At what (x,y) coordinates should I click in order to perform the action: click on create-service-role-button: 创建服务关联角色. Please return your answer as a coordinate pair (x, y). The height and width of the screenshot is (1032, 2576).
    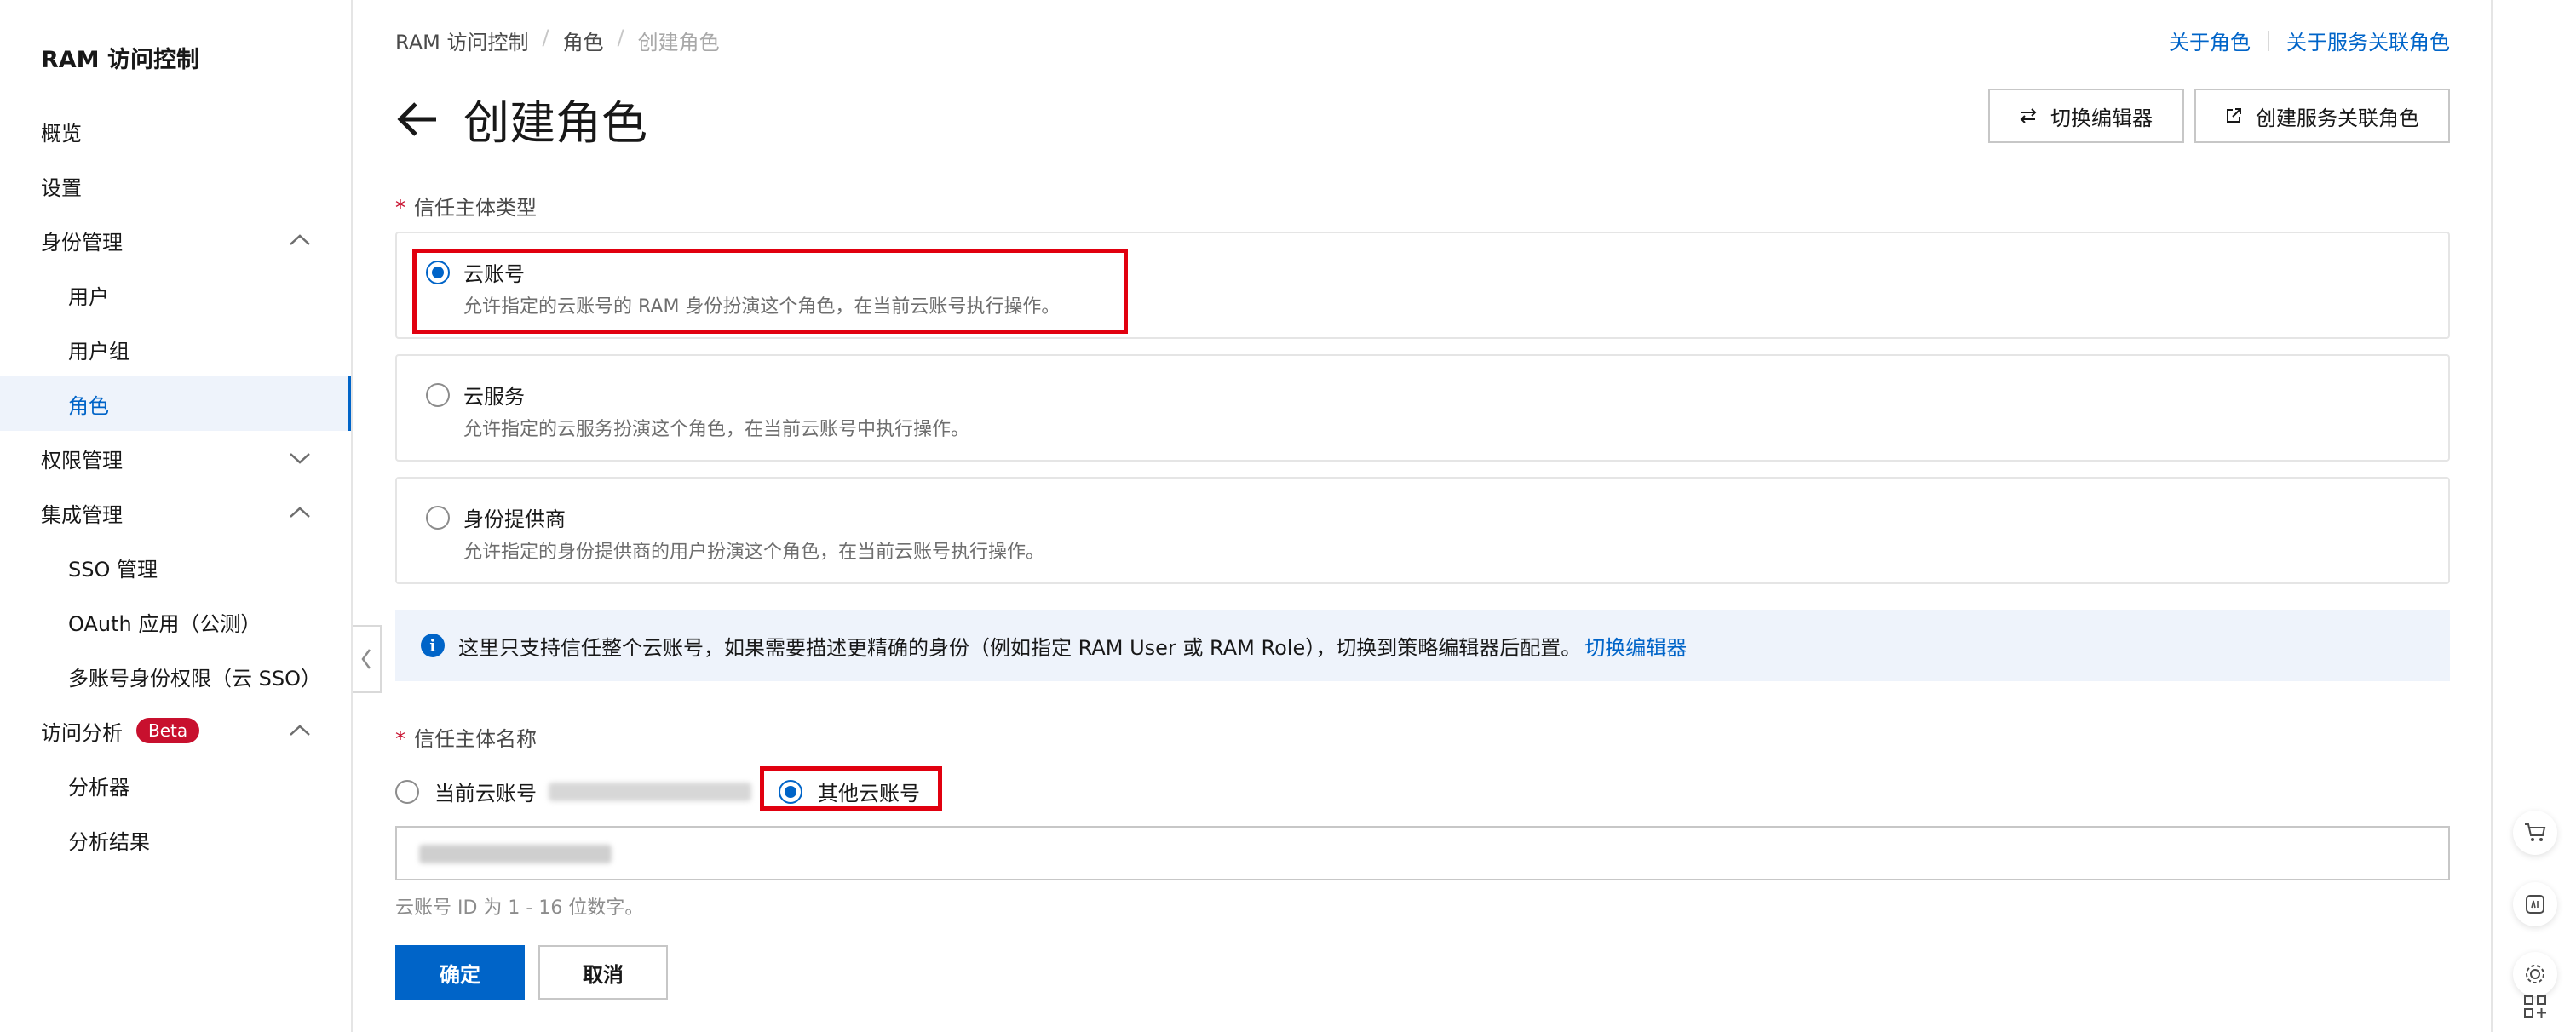
    Looking at the image, I should click on (2322, 116).